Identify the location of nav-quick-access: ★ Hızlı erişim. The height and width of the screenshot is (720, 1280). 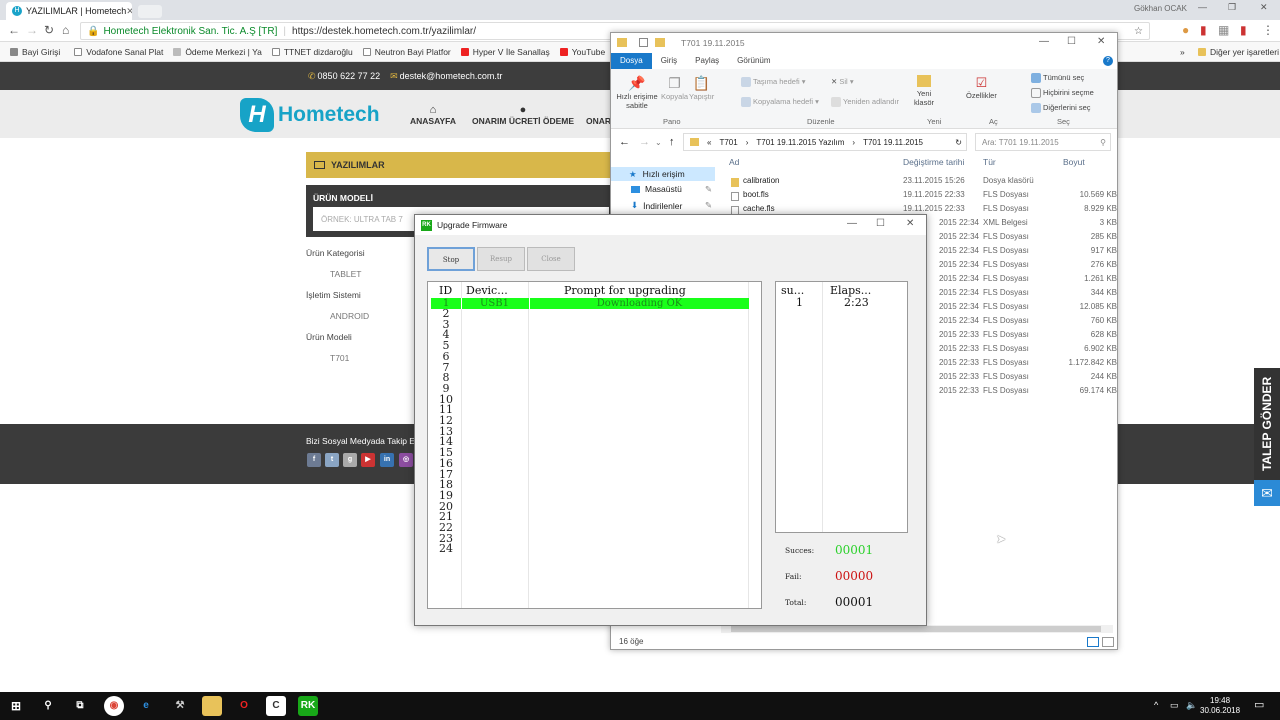
(663, 174).